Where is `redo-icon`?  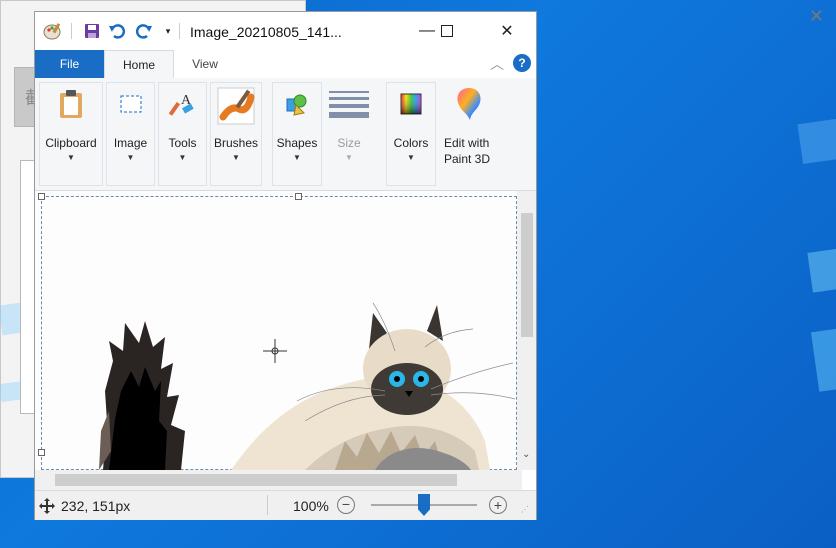
redo-icon is located at coordinates (144, 31).